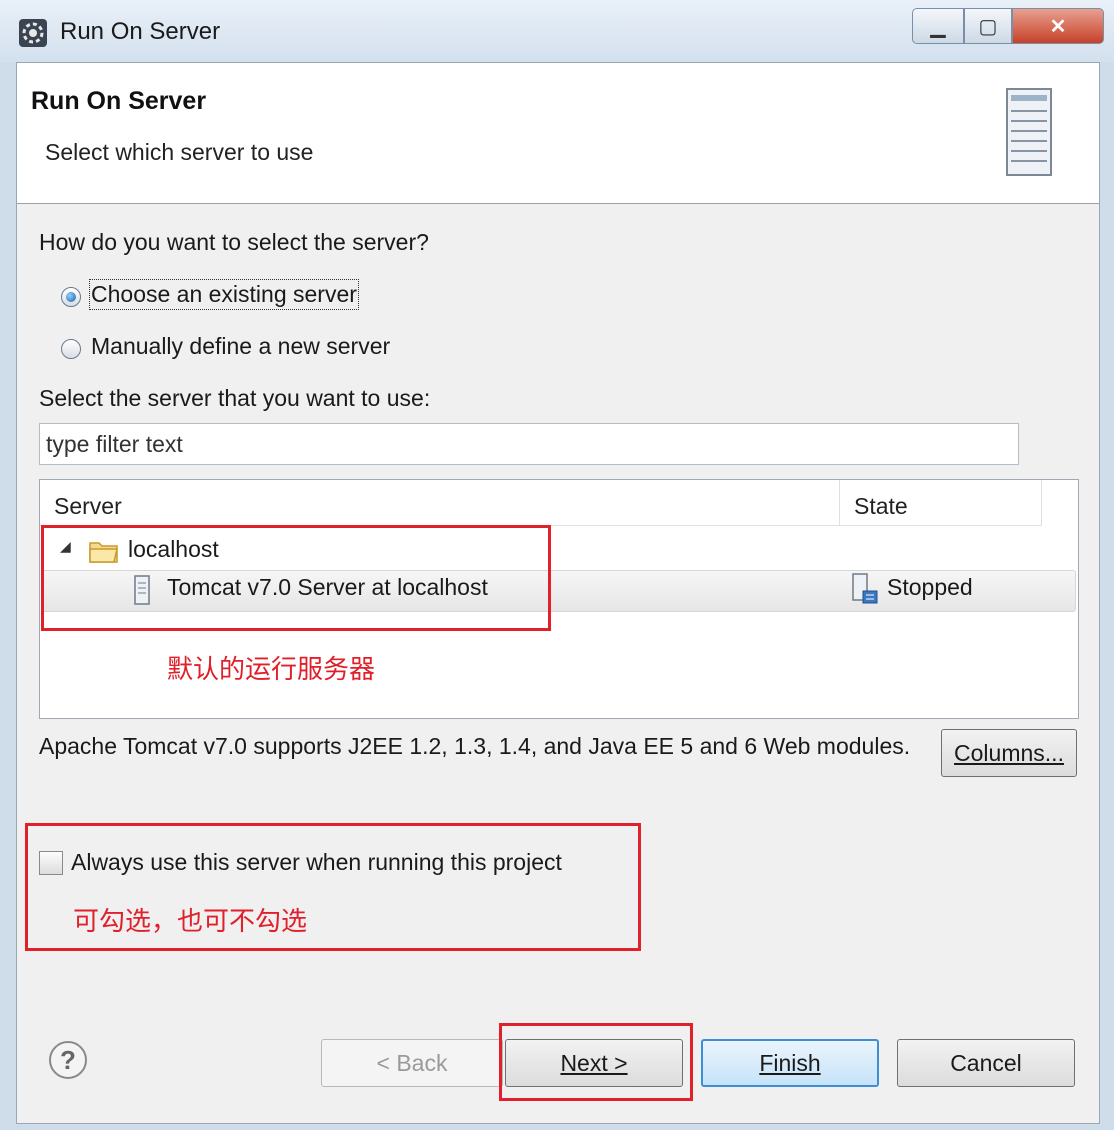 The height and width of the screenshot is (1130, 1114). I want to click on cancel-button: Cancel, so click(986, 1063).